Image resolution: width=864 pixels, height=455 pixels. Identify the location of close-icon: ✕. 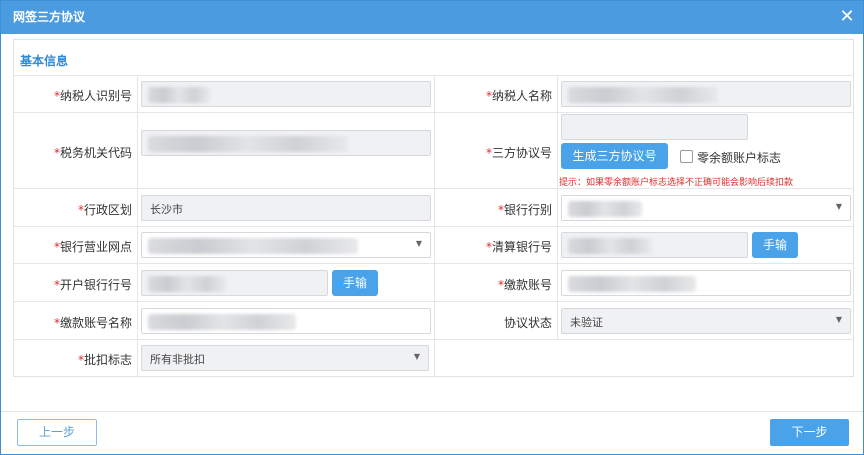
(847, 17).